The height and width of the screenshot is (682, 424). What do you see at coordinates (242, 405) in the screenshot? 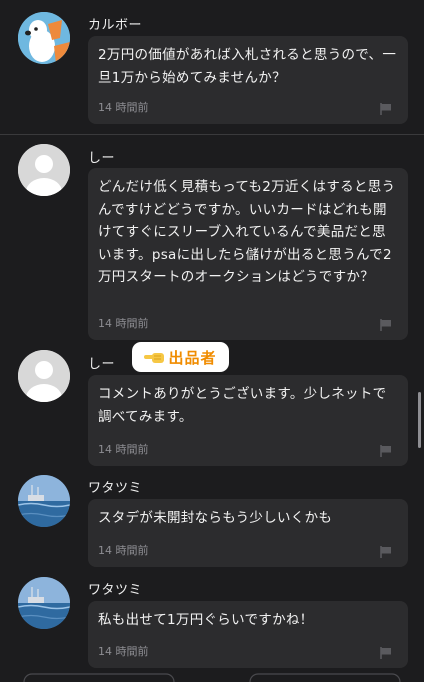
I see `comment-text: コメントありがとうございます。少しネットで調べてみます。` at bounding box center [242, 405].